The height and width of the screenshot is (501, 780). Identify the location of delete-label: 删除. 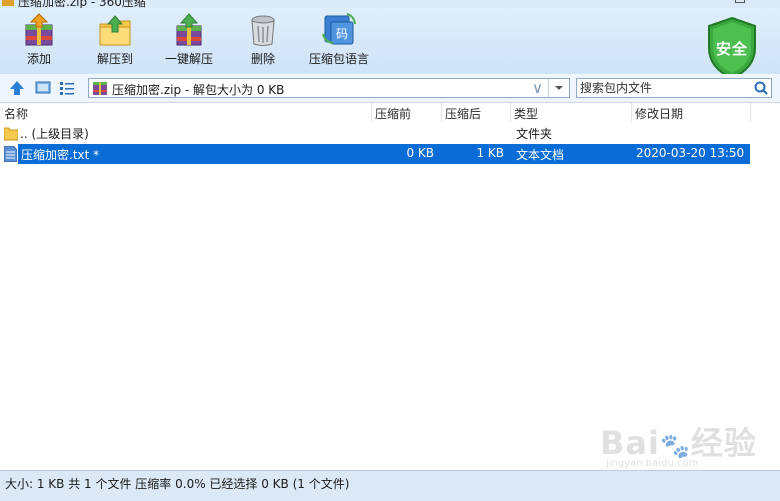
(262, 59).